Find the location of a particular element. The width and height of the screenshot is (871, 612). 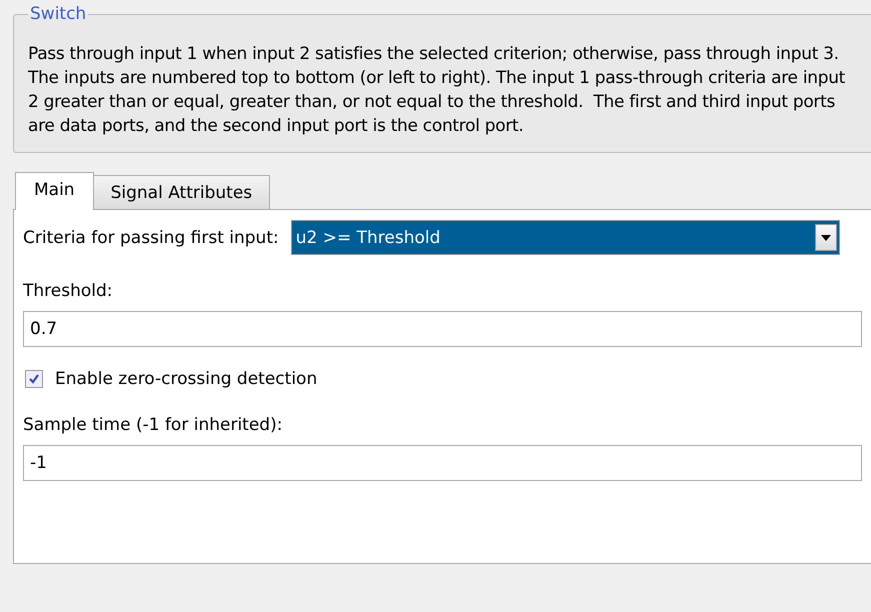

field-label: Criteria for passing first input: is located at coordinates (151, 238).